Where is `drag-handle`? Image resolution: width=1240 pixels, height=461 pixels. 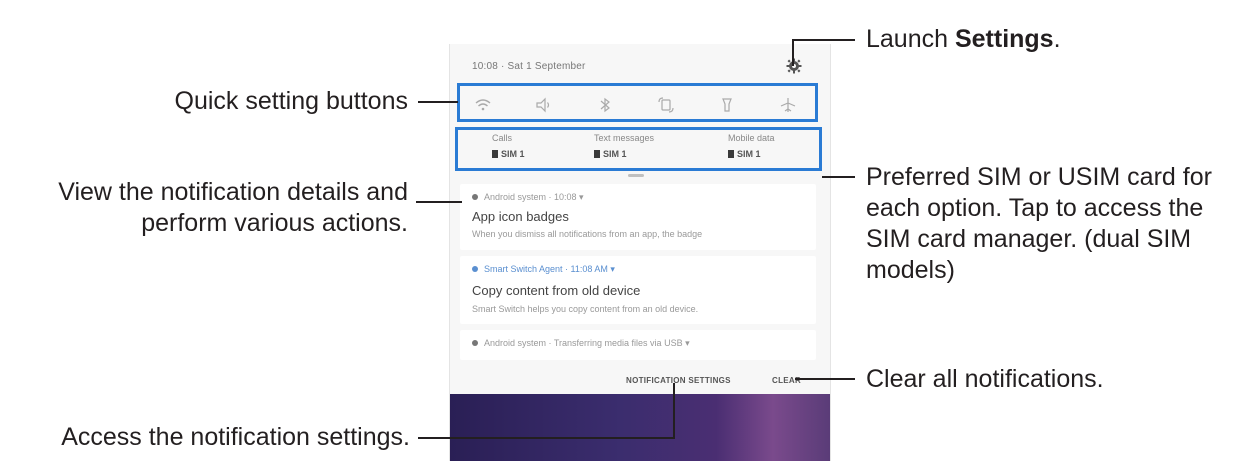 drag-handle is located at coordinates (636, 175).